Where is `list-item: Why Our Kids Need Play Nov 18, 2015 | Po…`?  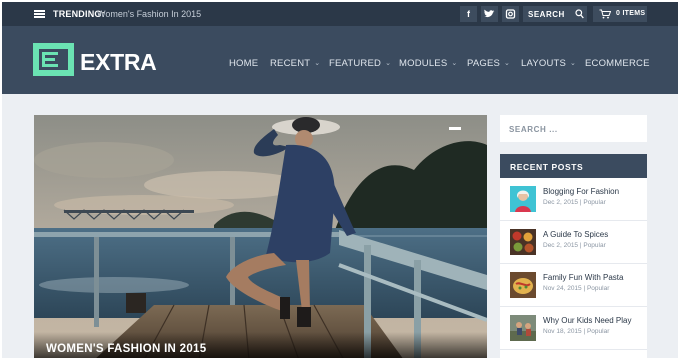 list-item: Why Our Kids Need Play Nov 18, 2015 | Po… is located at coordinates (573, 328).